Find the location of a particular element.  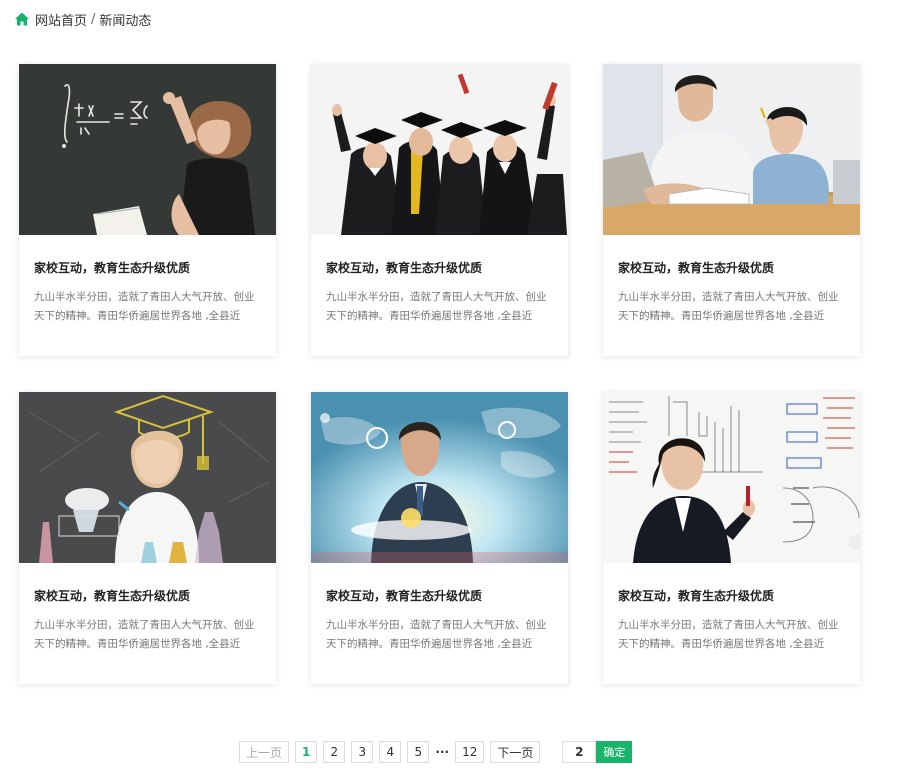

breadcrumb-current: 新闻动态 is located at coordinates (125, 21).